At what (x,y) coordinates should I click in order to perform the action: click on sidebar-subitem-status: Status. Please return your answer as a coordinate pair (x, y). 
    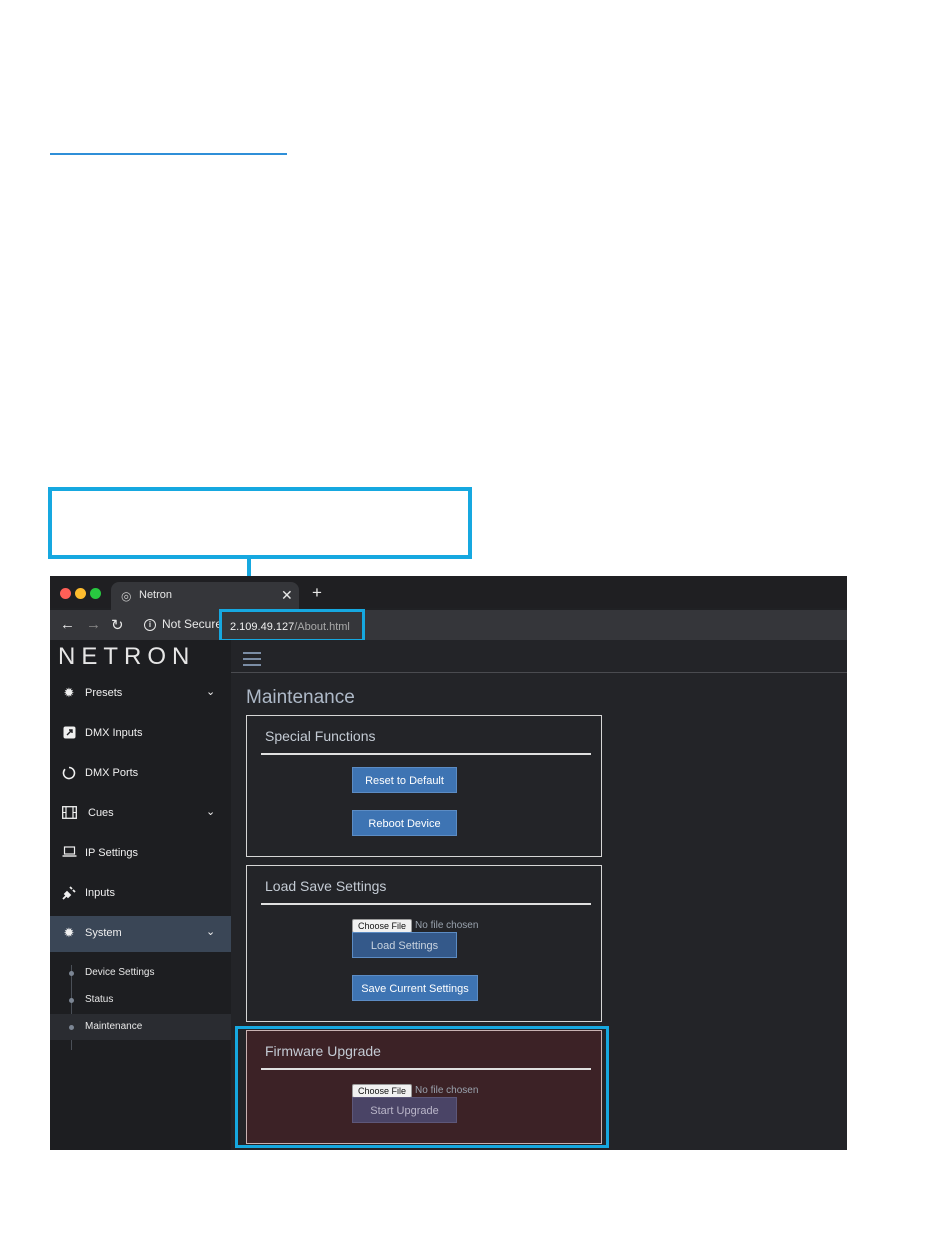
    Looking at the image, I should click on (140, 1000).